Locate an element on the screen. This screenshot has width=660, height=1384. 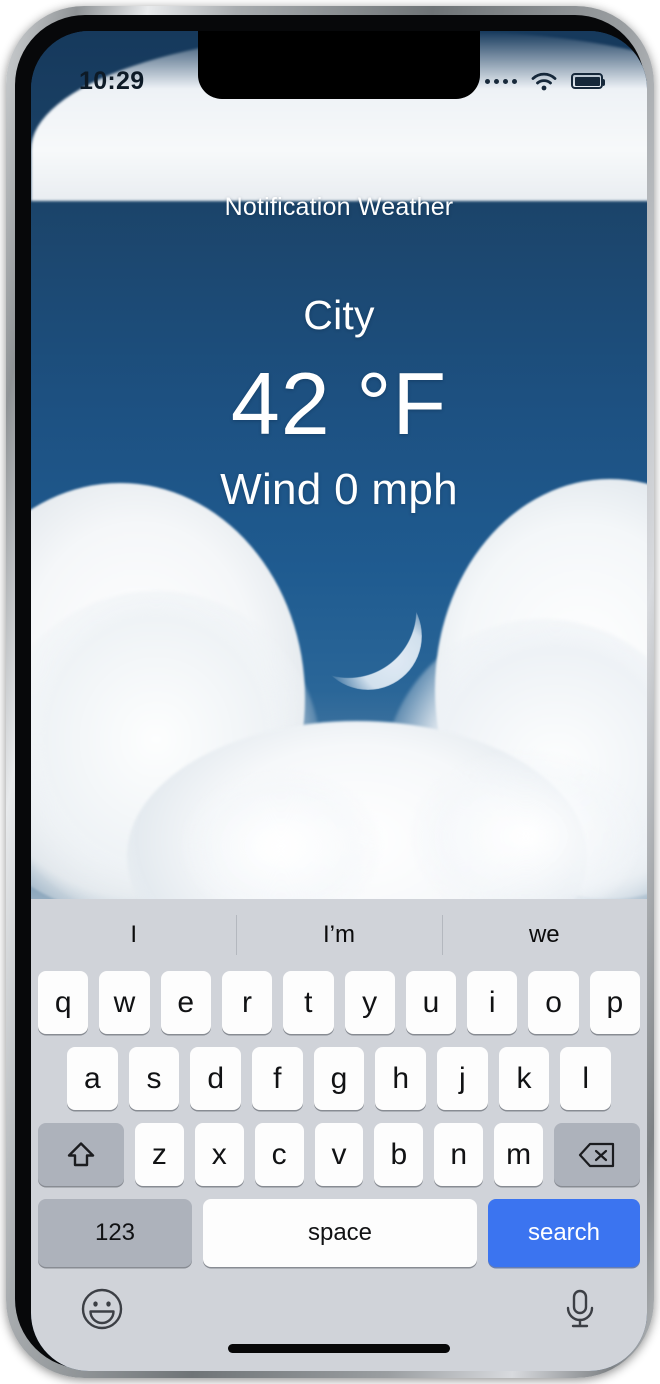
keyboard-row-asdf: a s d f g h j k l is located at coordinates (339, 1078).